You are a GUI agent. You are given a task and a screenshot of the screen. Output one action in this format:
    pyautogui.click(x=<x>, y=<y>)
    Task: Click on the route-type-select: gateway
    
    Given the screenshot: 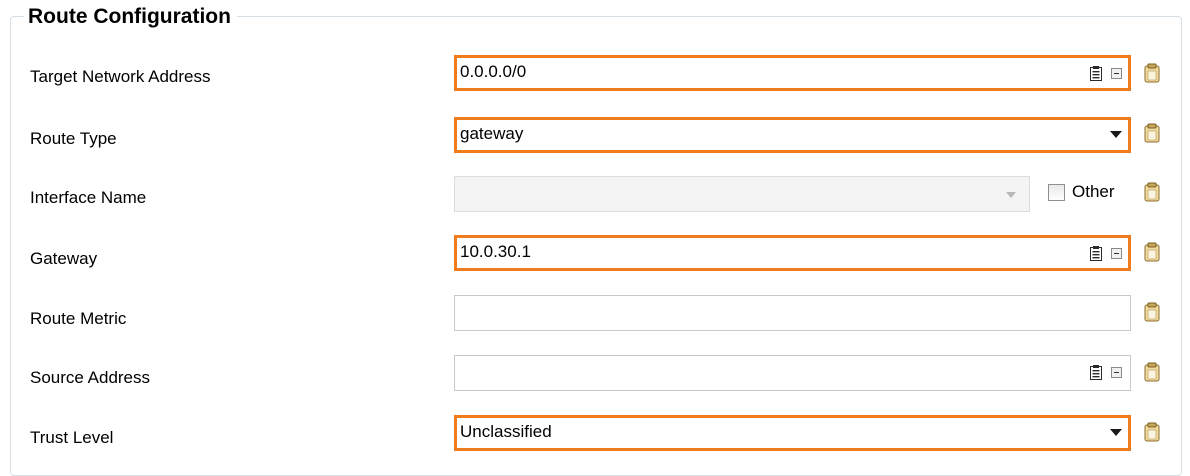 What is the action you would take?
    pyautogui.click(x=792, y=135)
    